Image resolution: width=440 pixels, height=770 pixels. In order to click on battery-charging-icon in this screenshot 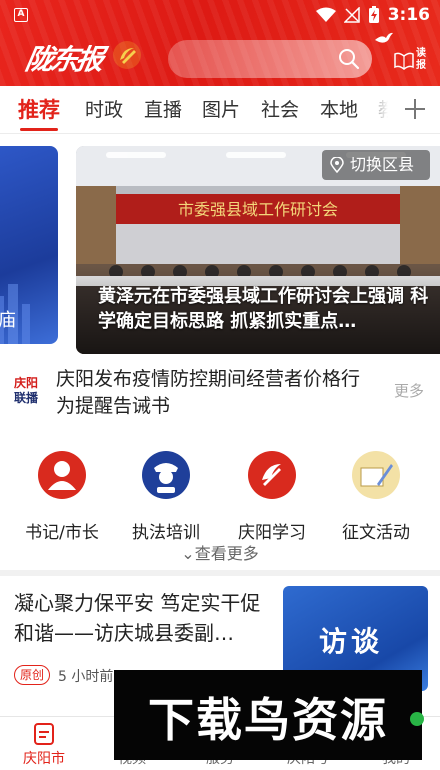, I will do `click(373, 14)`.